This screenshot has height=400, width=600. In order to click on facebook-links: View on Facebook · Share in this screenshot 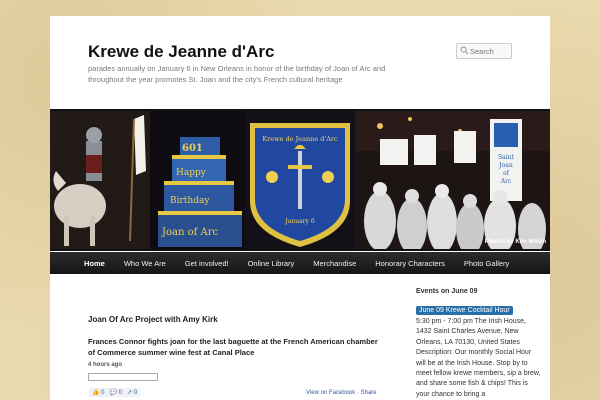, I will do `click(341, 393)`.